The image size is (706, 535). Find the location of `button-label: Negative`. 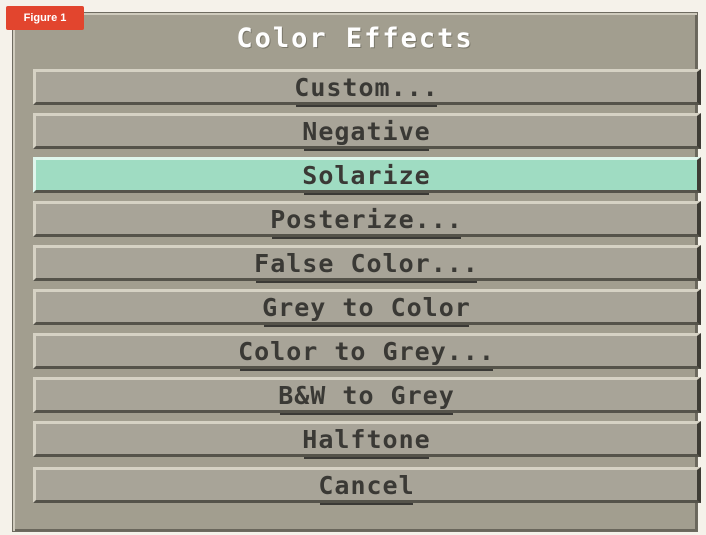

button-label: Negative is located at coordinates (366, 133).